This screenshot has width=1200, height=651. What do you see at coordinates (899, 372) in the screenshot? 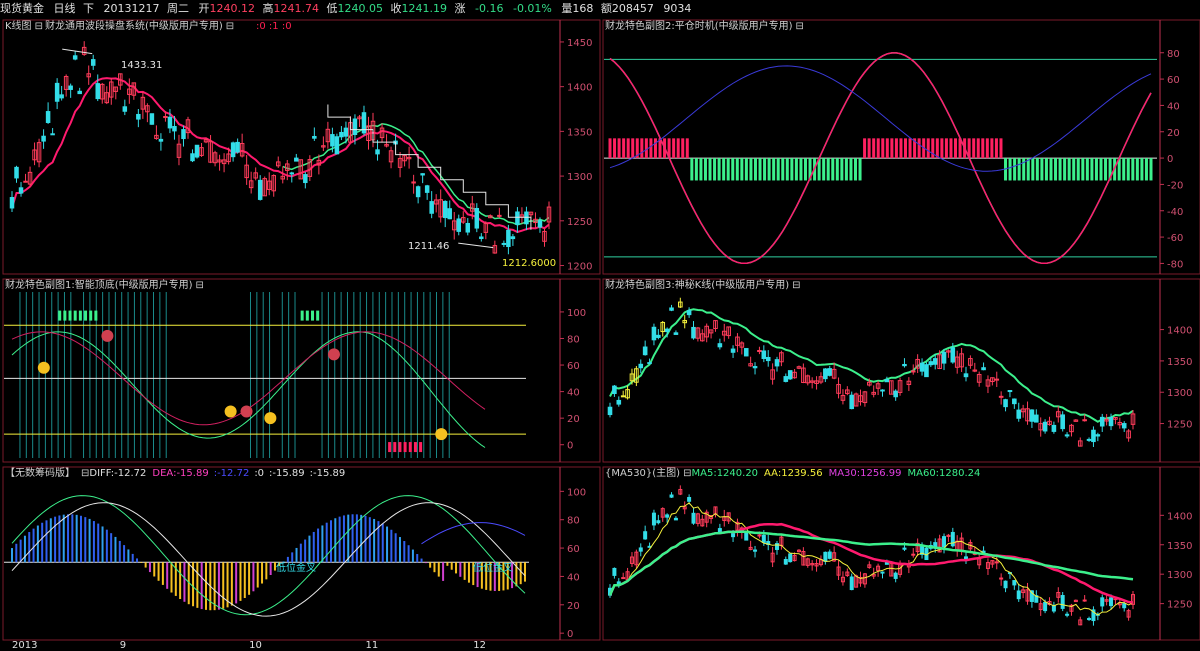
I see `mystic-panel: 1250 1300 1350 1400` at bounding box center [899, 372].